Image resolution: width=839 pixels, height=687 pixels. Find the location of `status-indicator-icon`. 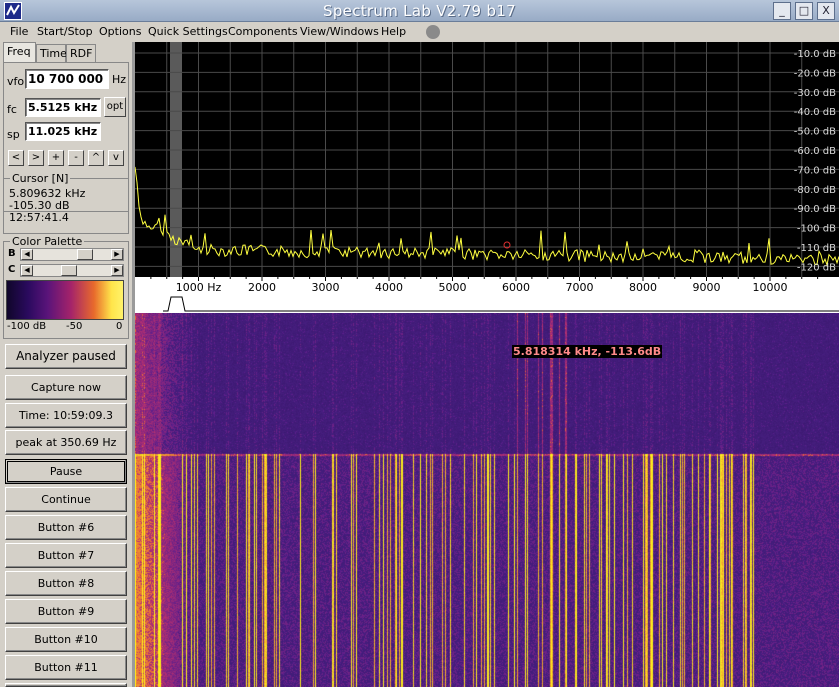

status-indicator-icon is located at coordinates (433, 32).